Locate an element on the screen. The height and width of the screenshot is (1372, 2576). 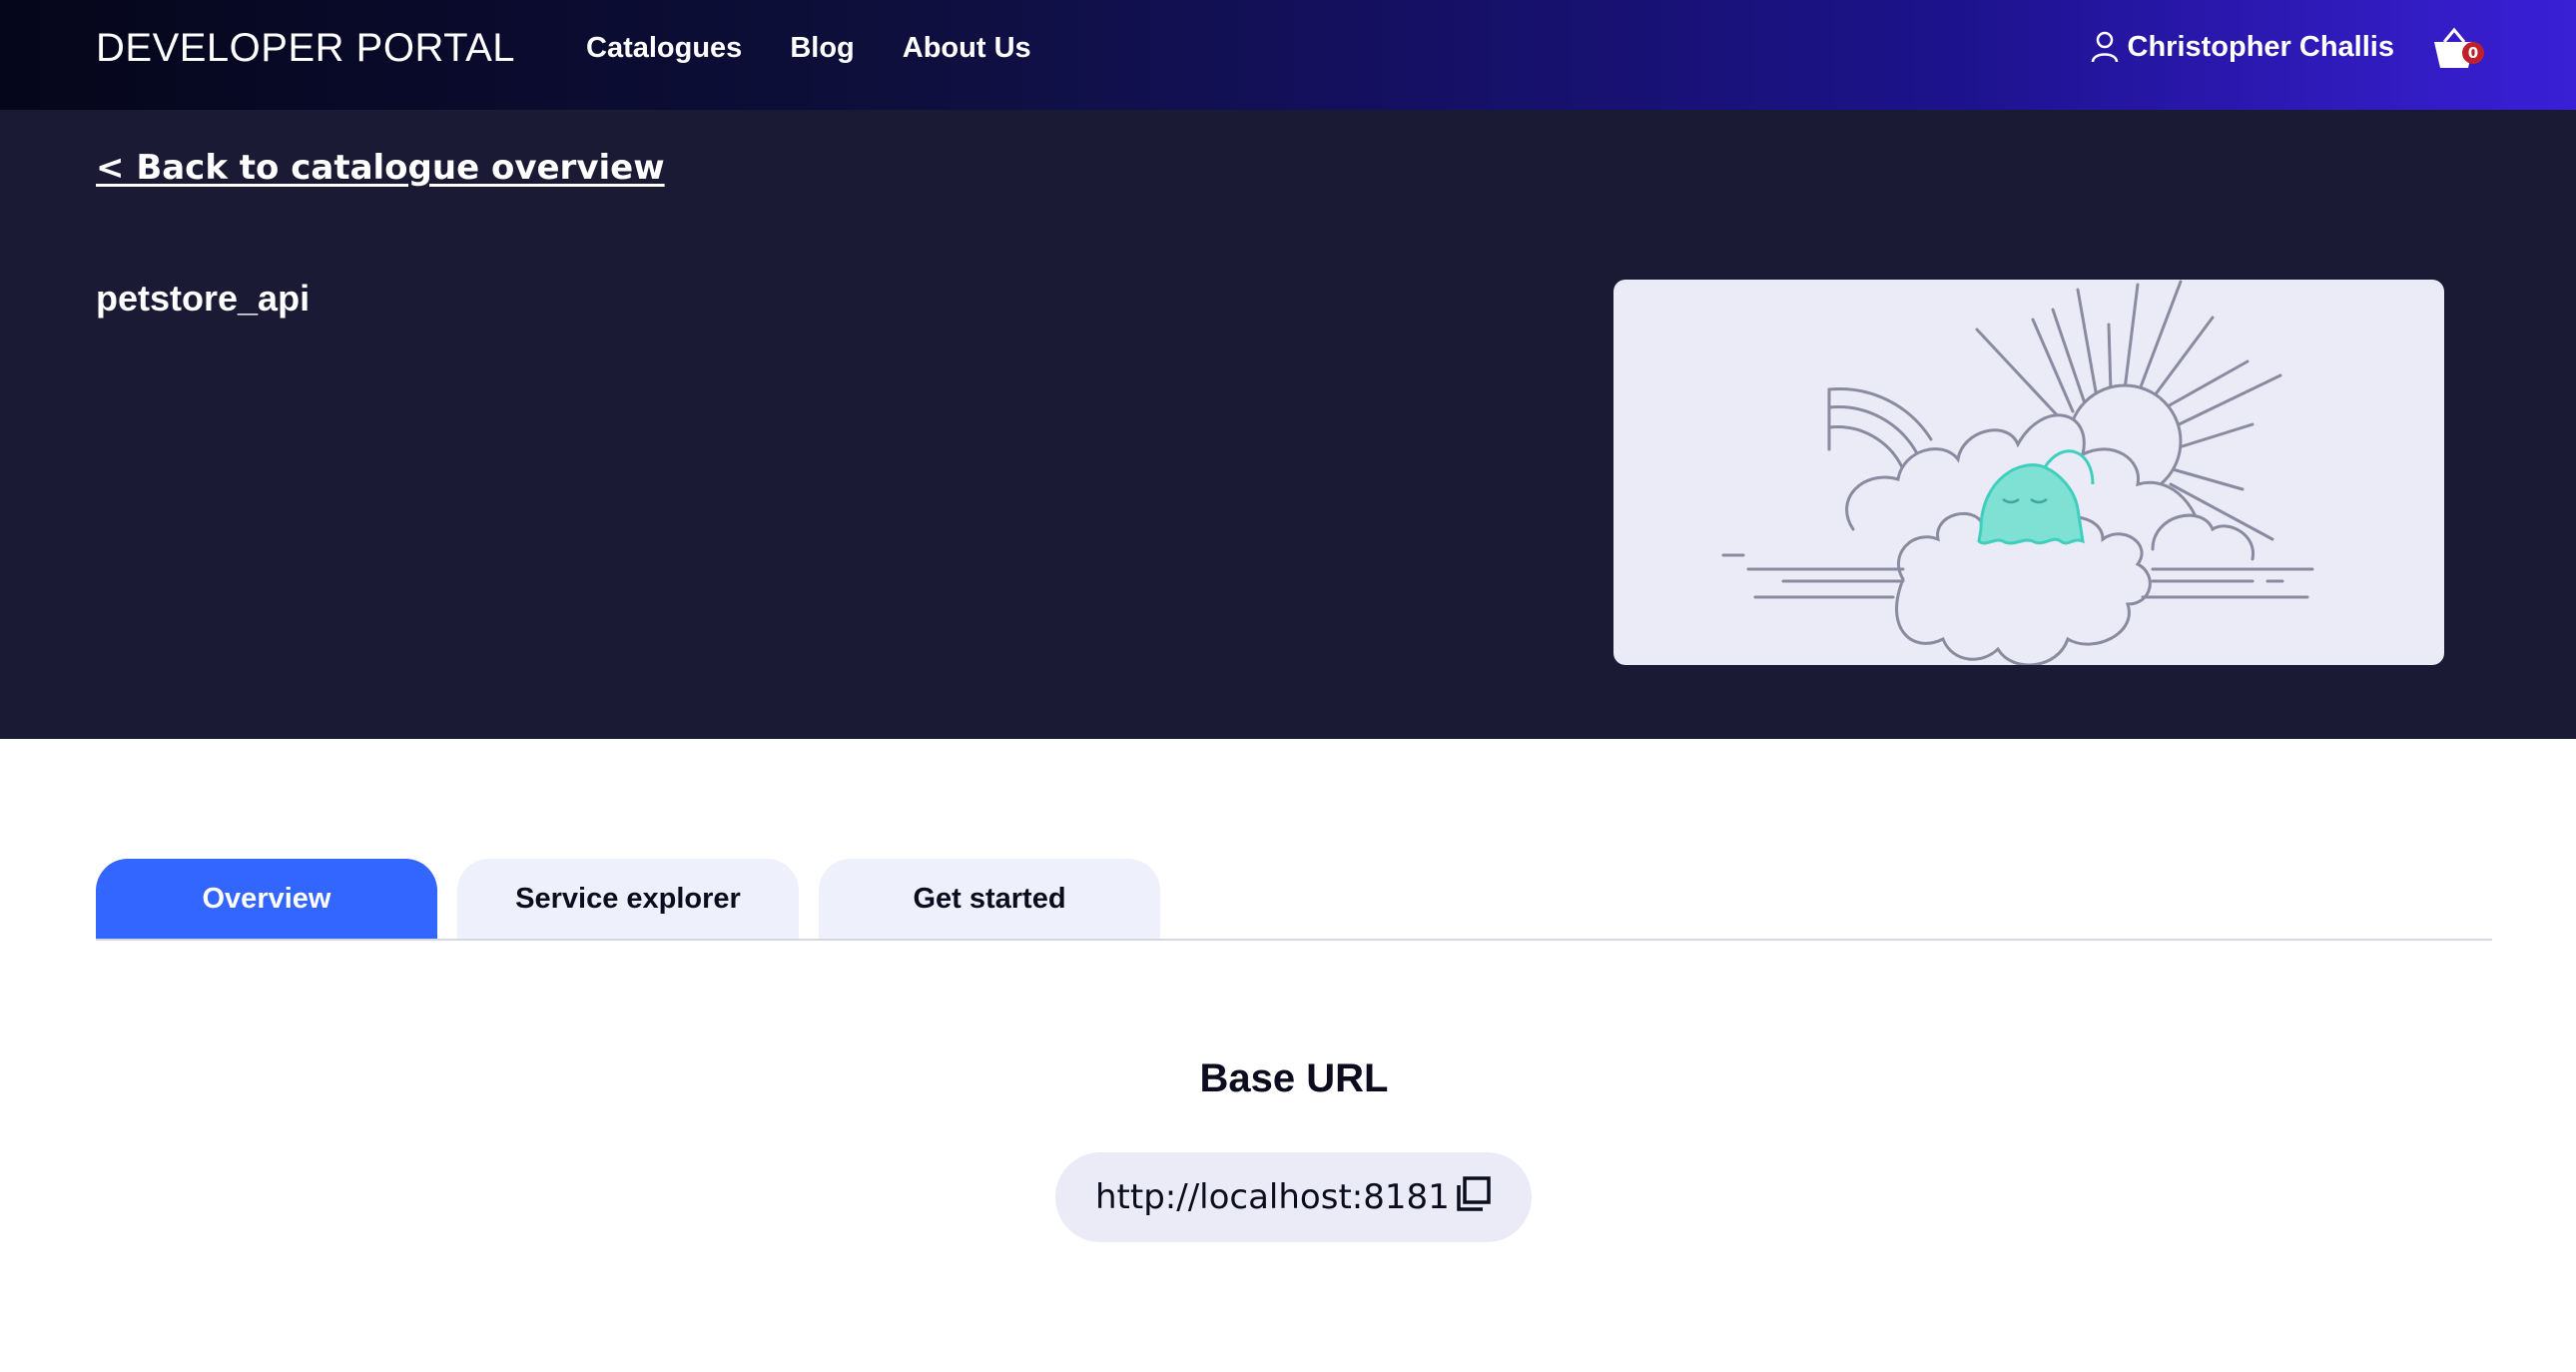
api-illustration is located at coordinates (2028, 472).